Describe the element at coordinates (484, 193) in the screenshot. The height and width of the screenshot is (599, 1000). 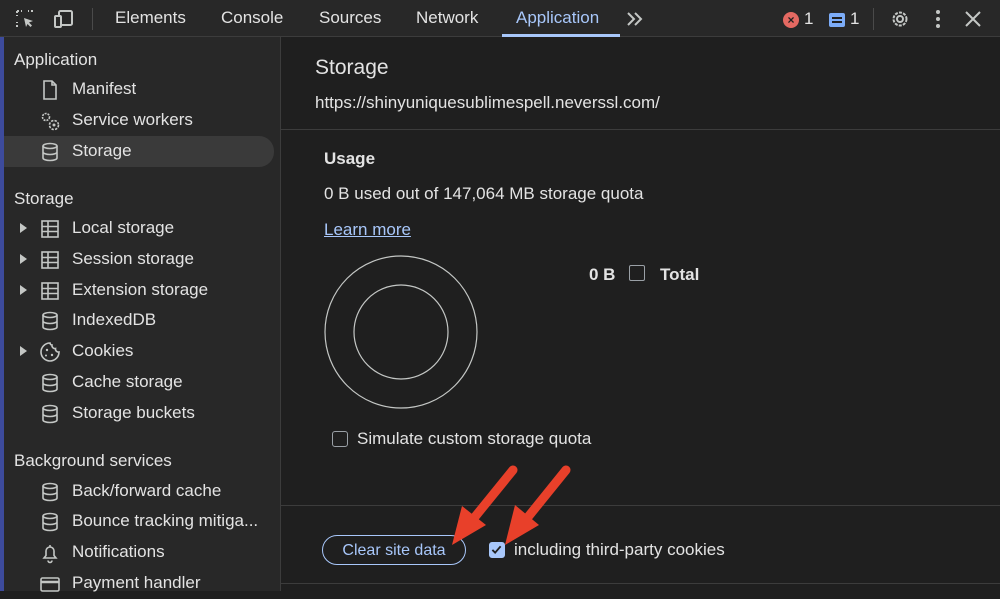
I see `usage-text: 0 B used out of 147,064 MB storage quota` at that location.